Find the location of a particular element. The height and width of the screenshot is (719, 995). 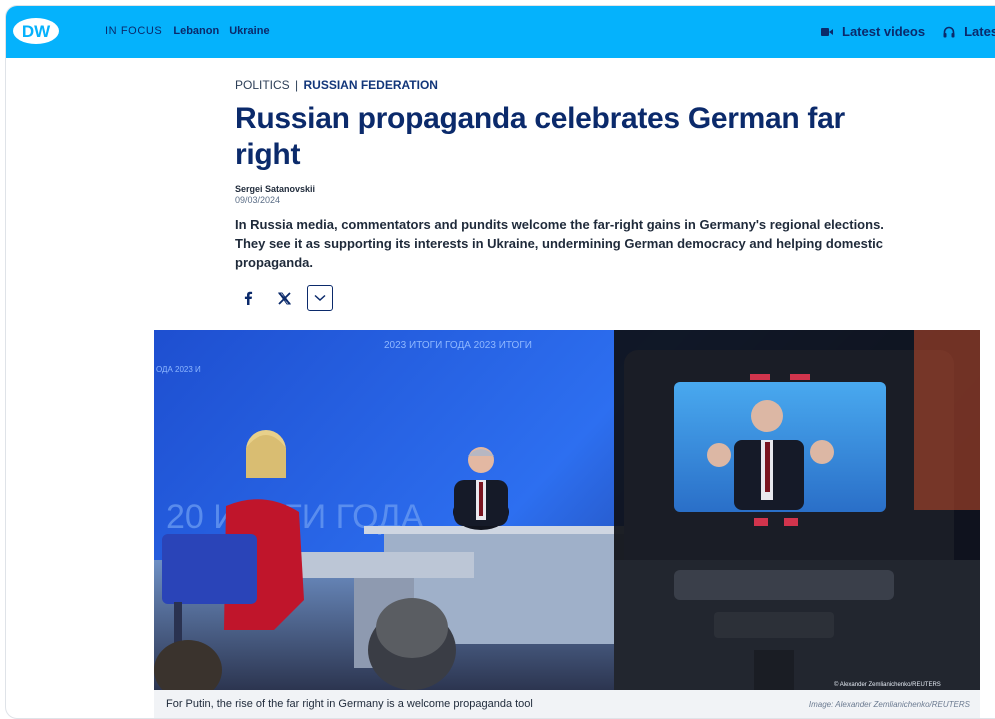

share-bar is located at coordinates (284, 298).